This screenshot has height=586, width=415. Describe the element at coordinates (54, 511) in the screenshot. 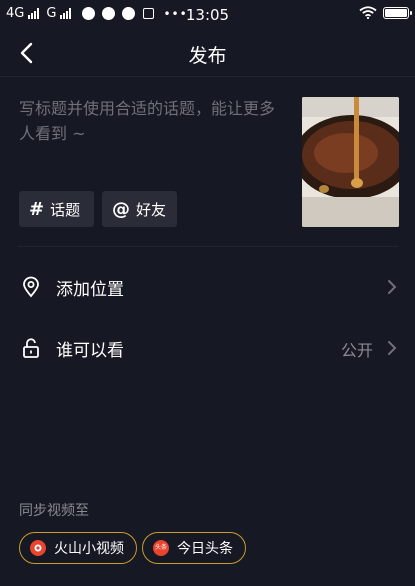

I see `sync-label: 同步视频至` at that location.